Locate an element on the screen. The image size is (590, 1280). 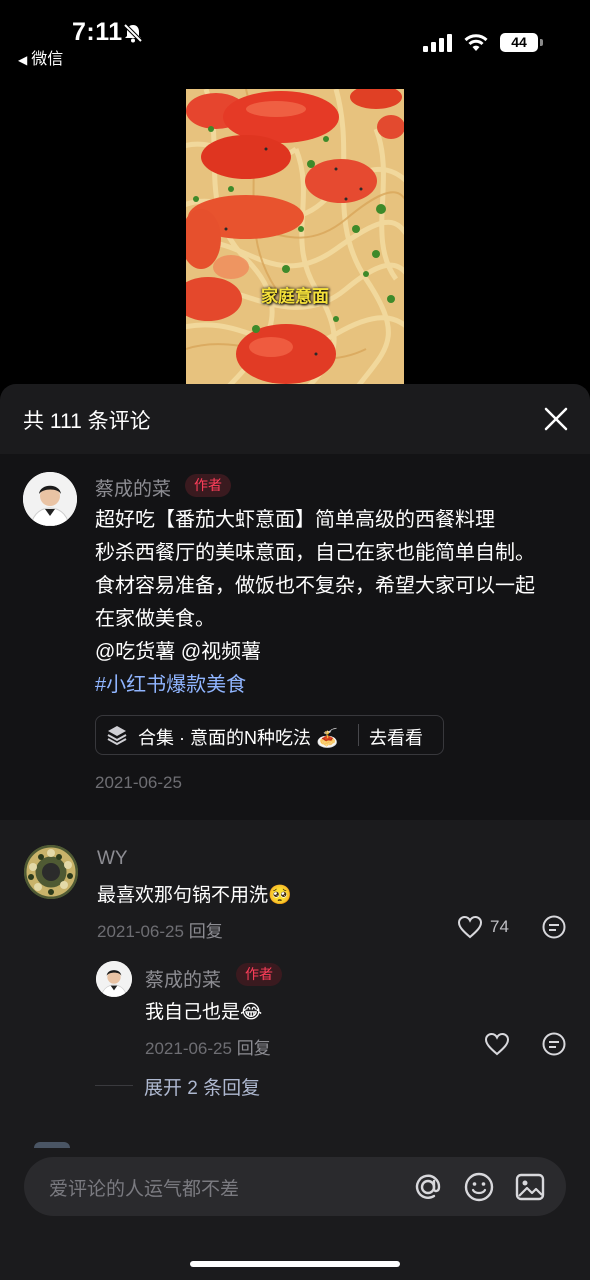
reply-date: 2021-06-25 回复 is located at coordinates (208, 1046).